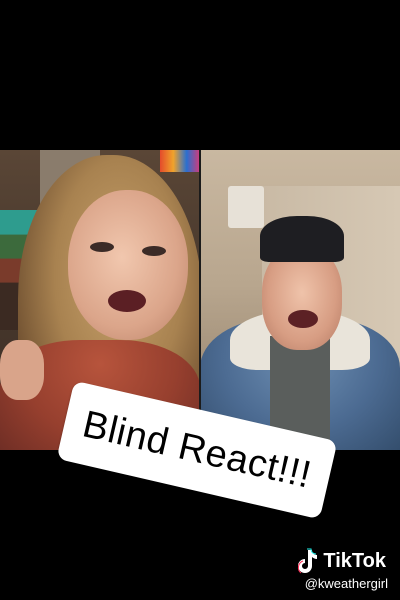  Describe the element at coordinates (128, 265) in the screenshot. I see `person-face` at that location.